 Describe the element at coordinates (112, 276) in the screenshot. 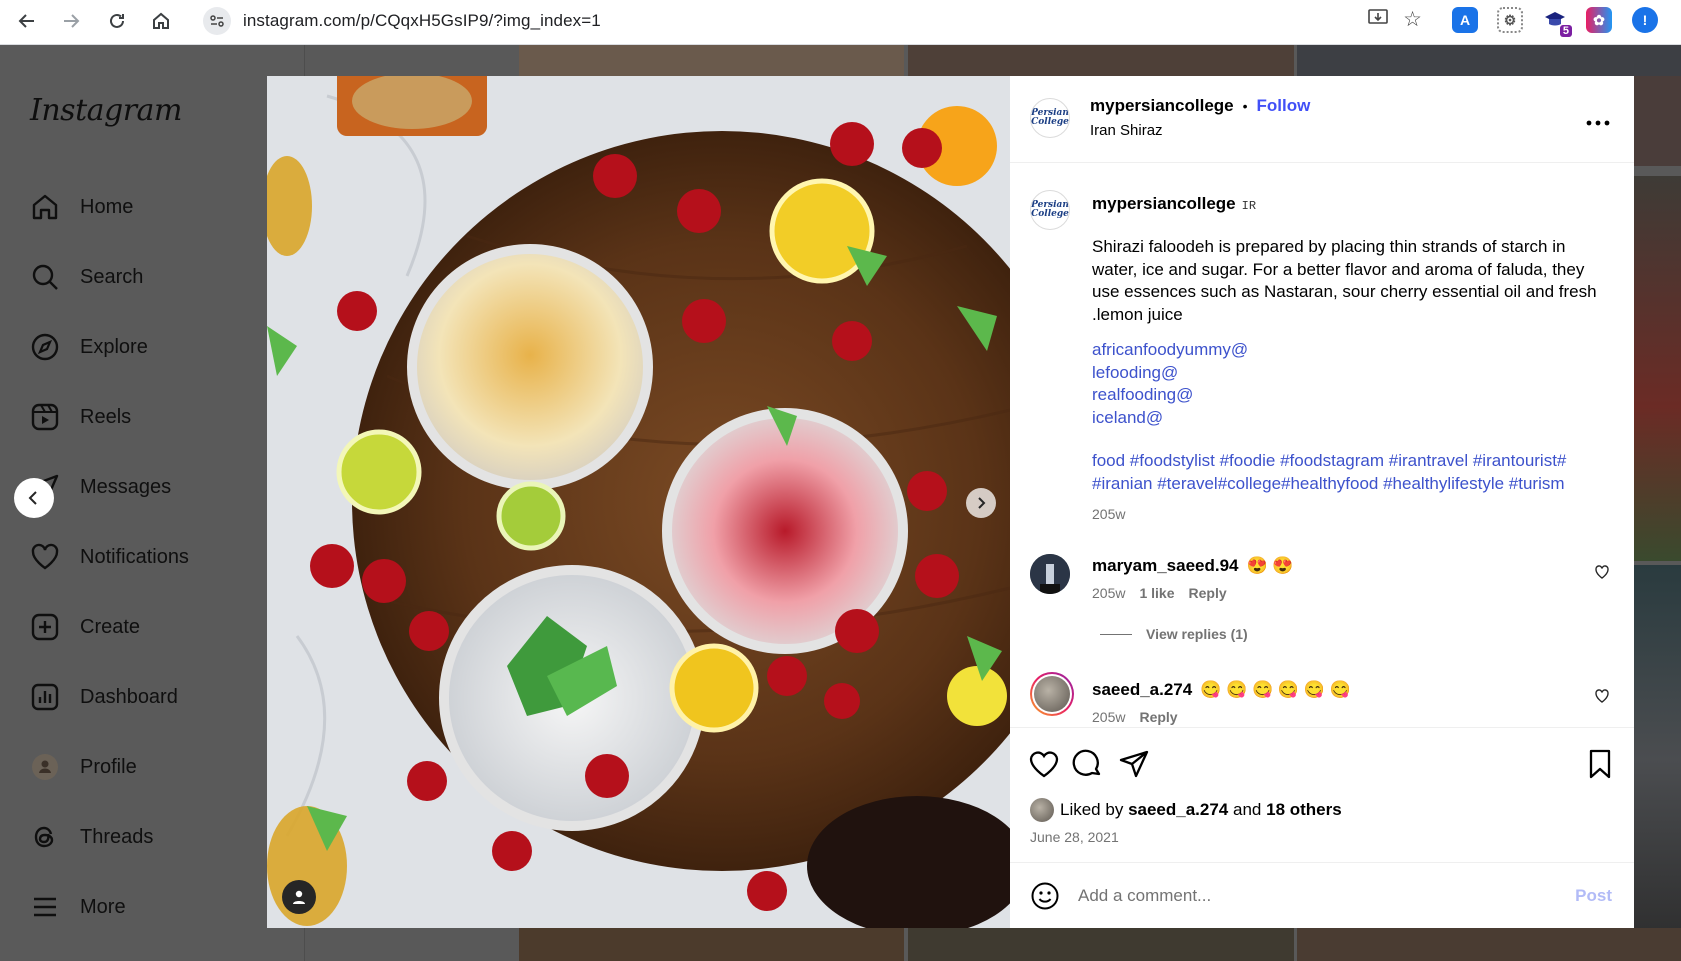

I see `sidebar-item-label: Search` at that location.